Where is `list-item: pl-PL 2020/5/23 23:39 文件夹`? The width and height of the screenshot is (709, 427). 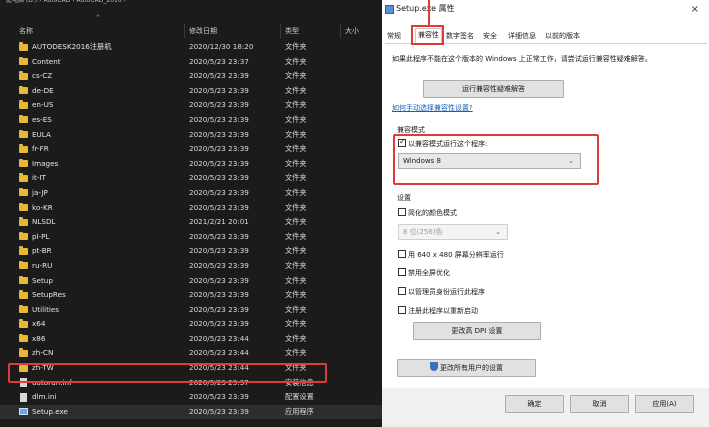 list-item: pl-PL 2020/5/23 23:39 文件夹 is located at coordinates (191, 237).